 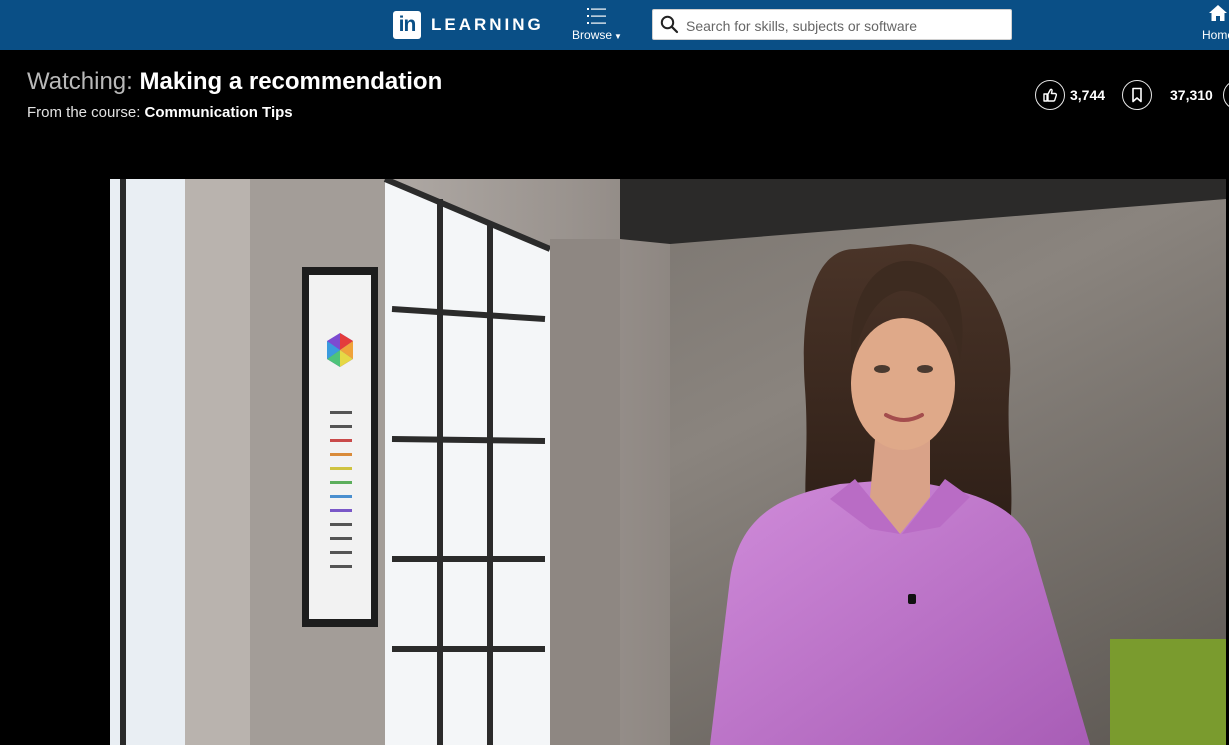 I want to click on home-nav-button: Home, so click(x=1214, y=25).